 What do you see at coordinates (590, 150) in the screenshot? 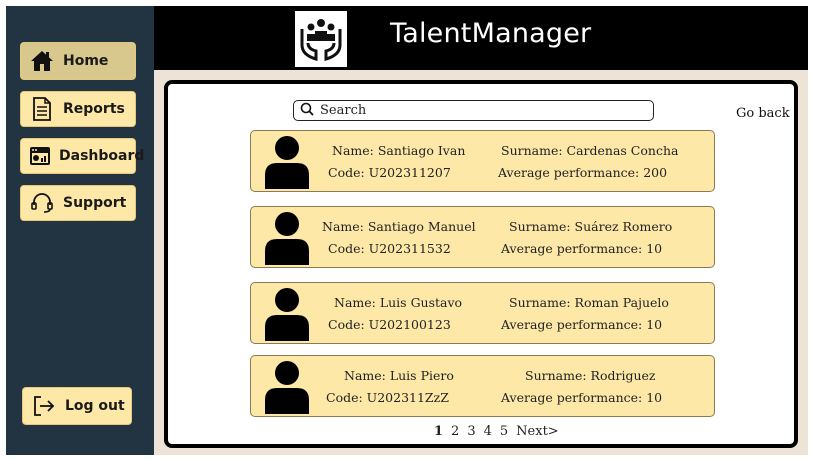
I see `employee-surname: Surname: Cardenas Concha` at bounding box center [590, 150].